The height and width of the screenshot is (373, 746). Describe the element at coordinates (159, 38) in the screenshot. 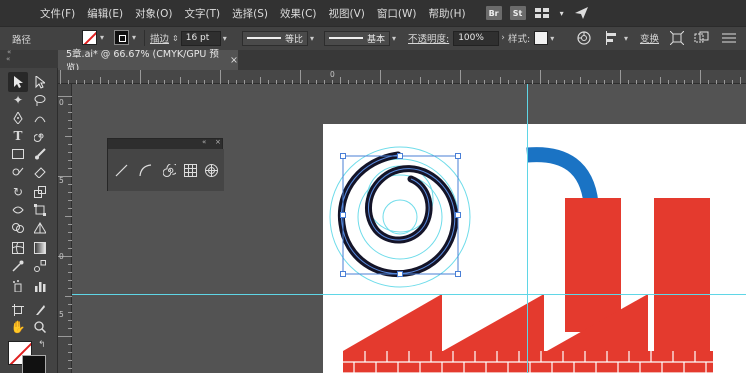

I see `stroke-label: 描边` at that location.